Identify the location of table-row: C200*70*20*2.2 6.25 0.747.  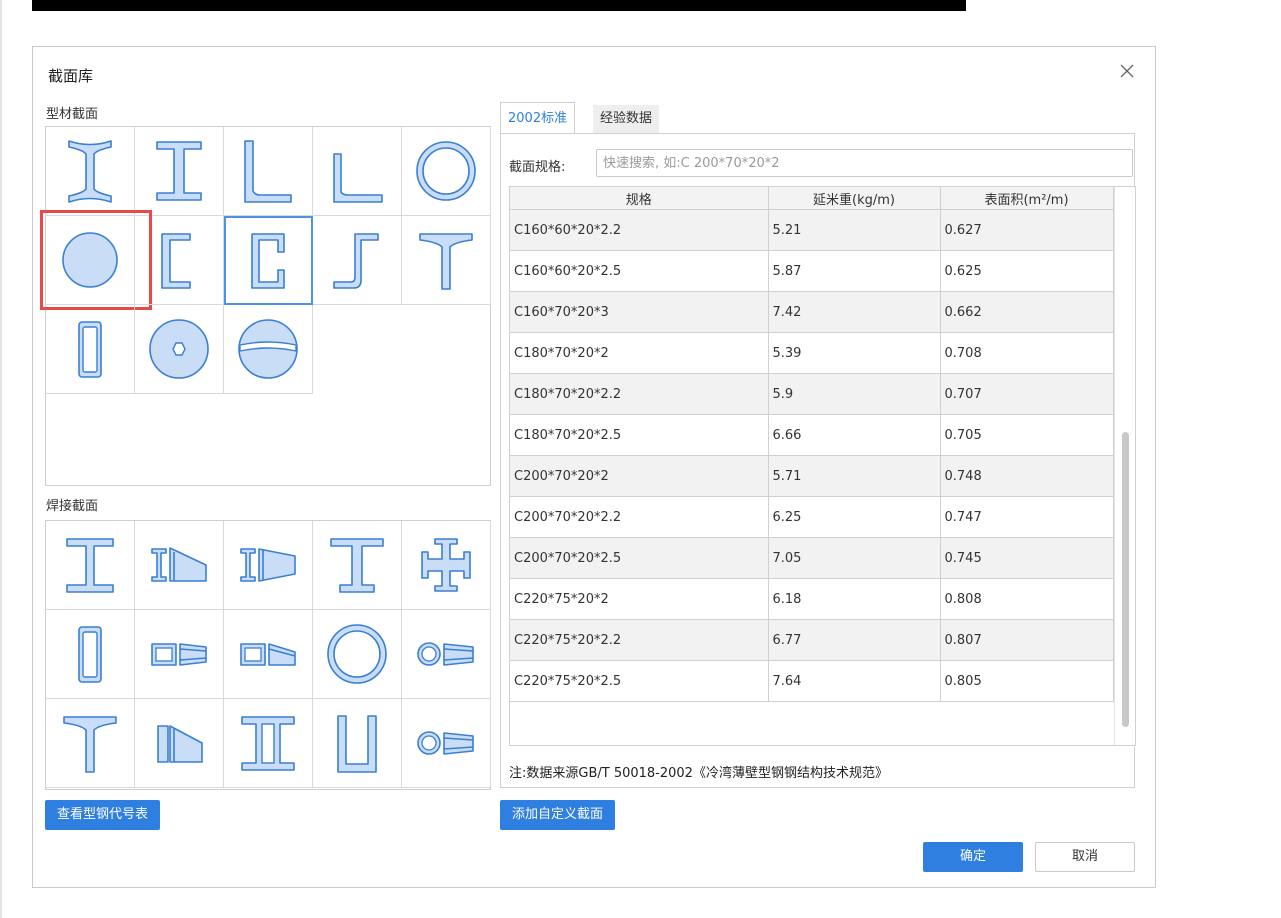
(812, 517).